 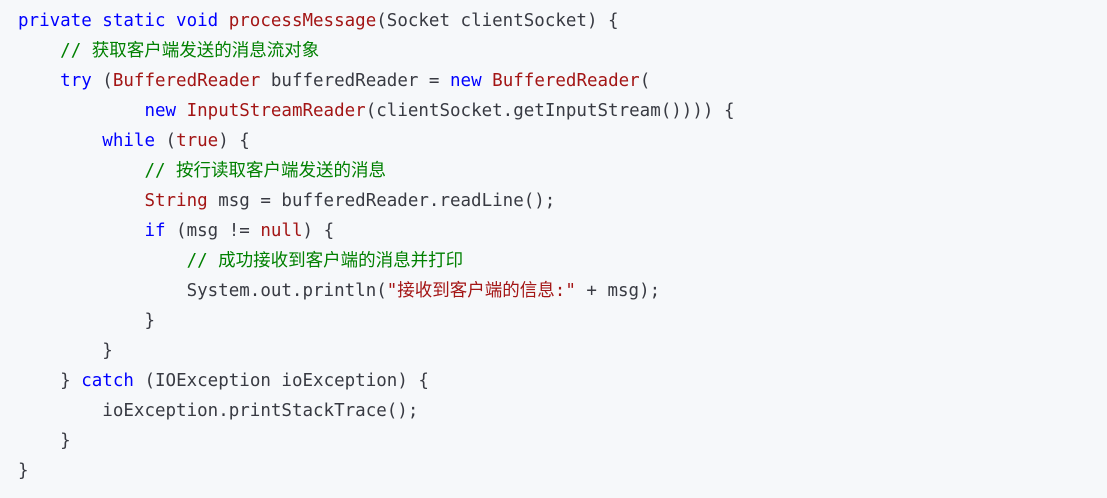 I want to click on code-line-2: // 获取客户端发送的消息流对象, so click(x=562, y=51).